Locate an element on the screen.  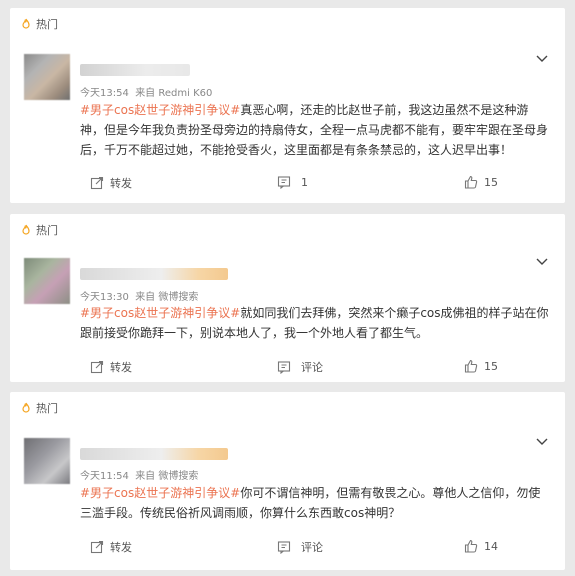
action-bar: 转发 评论 15 is located at coordinates (315, 368).